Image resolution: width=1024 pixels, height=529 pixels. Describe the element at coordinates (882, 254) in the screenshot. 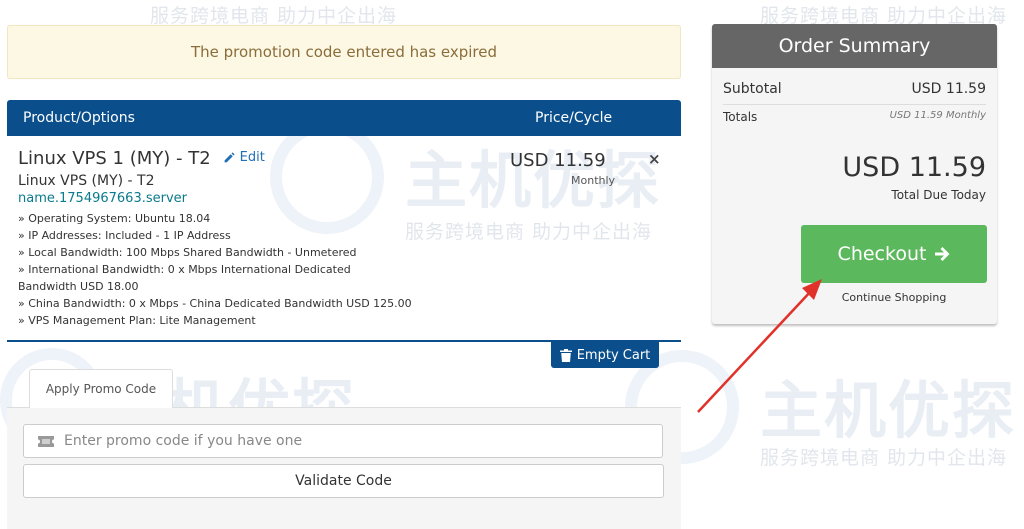

I see `checkout-label: Checkout` at that location.